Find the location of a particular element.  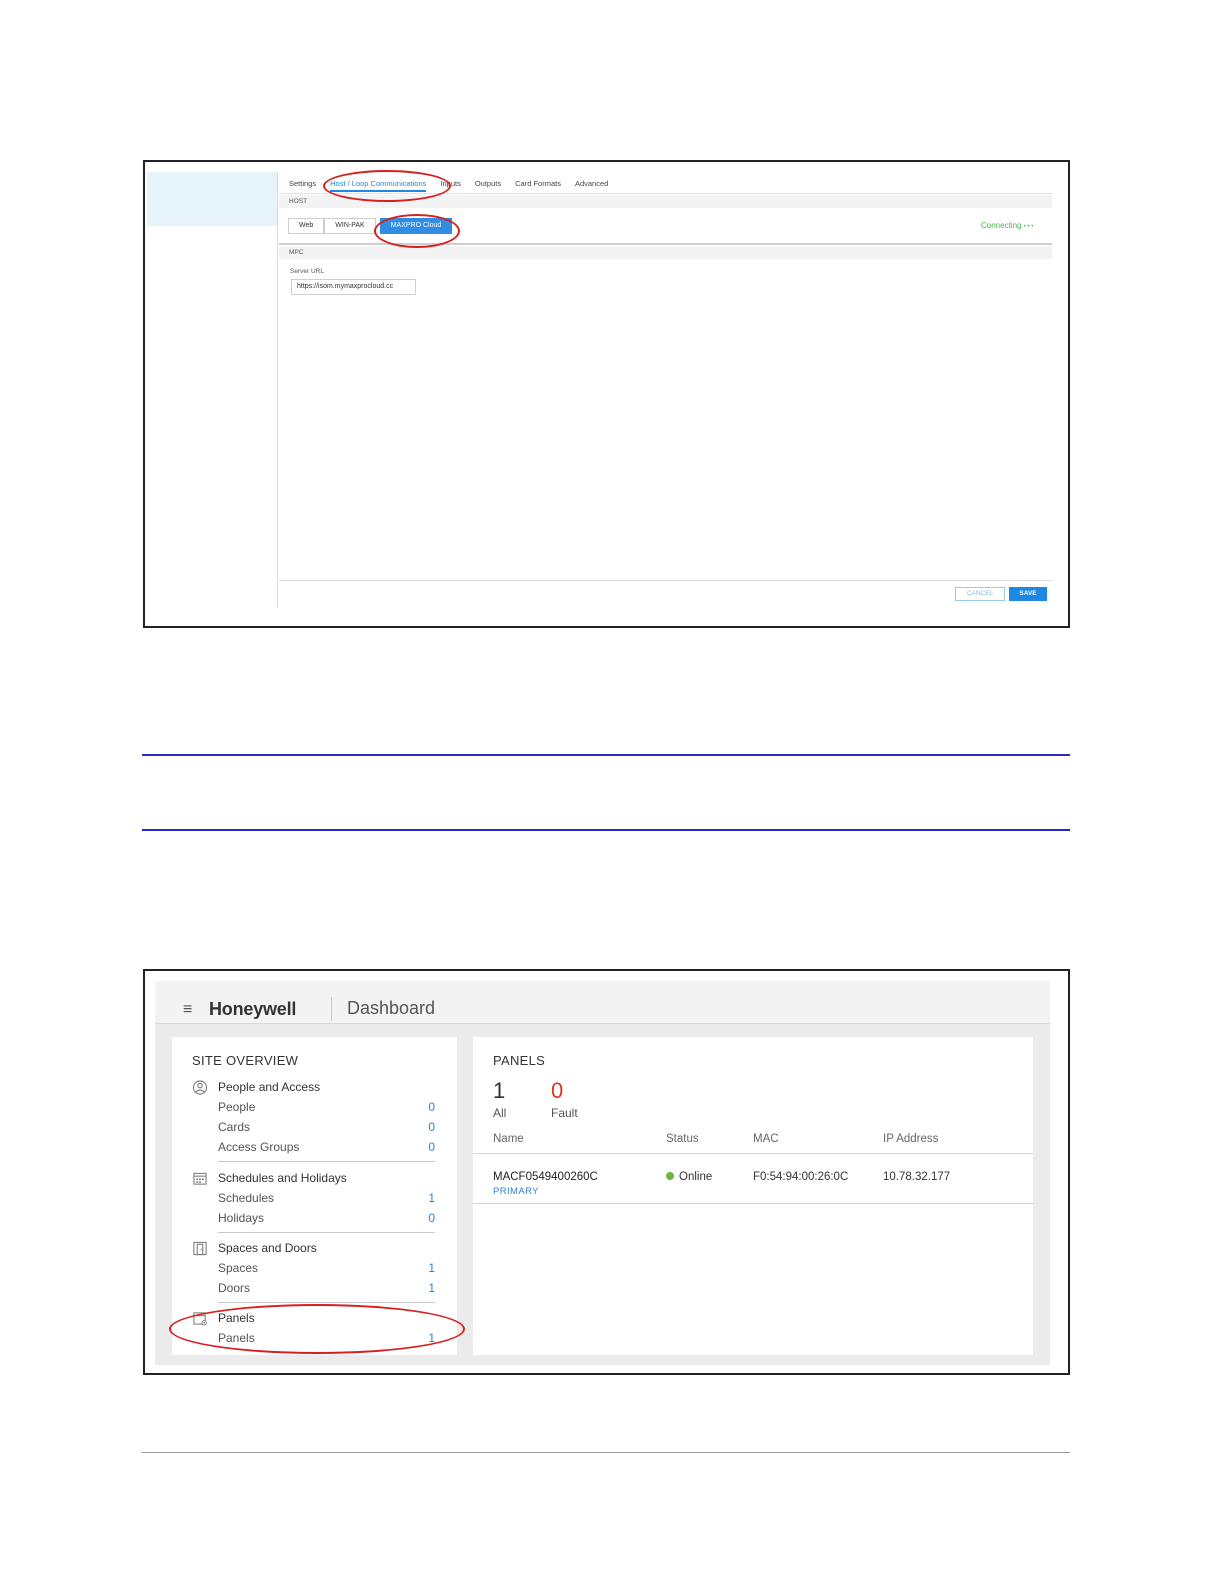

tab-outputs: Outputs is located at coordinates (488, 184).